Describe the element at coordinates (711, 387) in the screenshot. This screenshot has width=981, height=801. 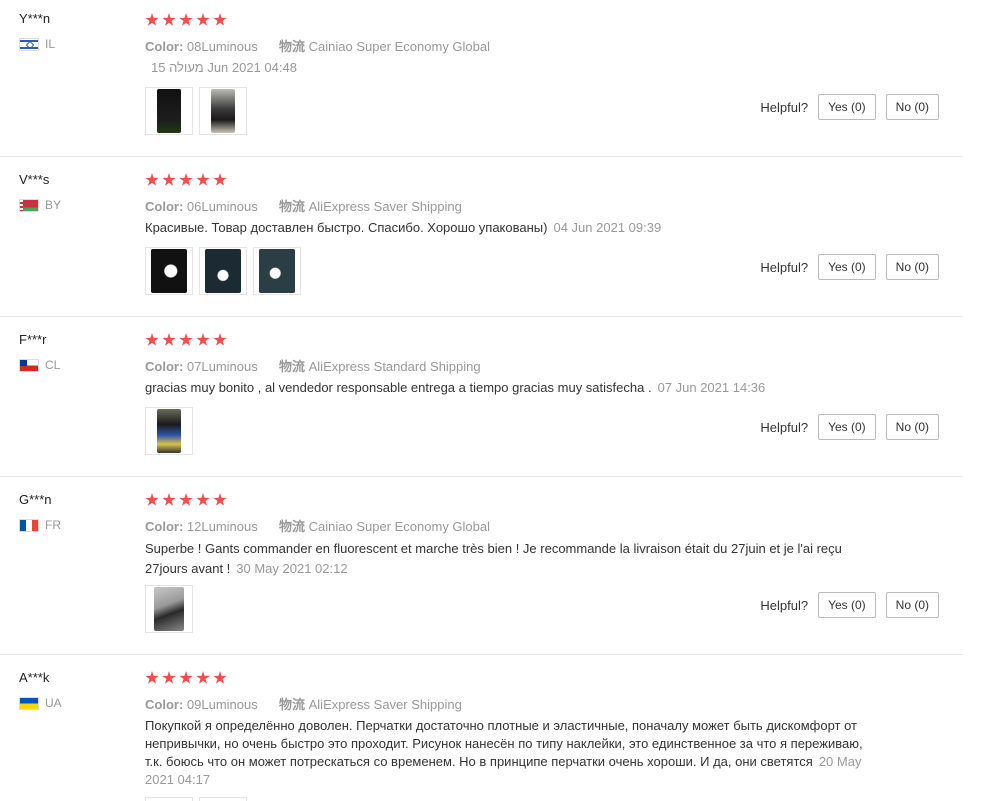
I see `review-date: 07 Jun 2021 14:36` at that location.